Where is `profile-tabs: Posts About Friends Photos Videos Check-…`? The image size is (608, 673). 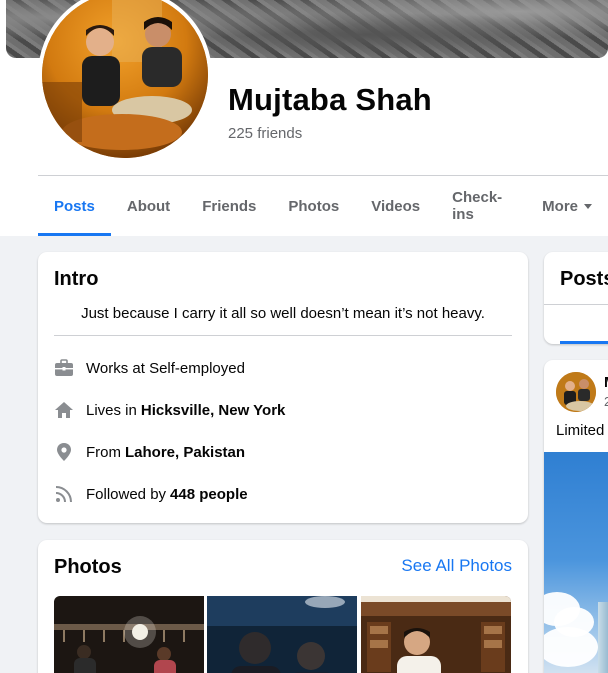 profile-tabs: Posts About Friends Photos Videos Check-… is located at coordinates (323, 206).